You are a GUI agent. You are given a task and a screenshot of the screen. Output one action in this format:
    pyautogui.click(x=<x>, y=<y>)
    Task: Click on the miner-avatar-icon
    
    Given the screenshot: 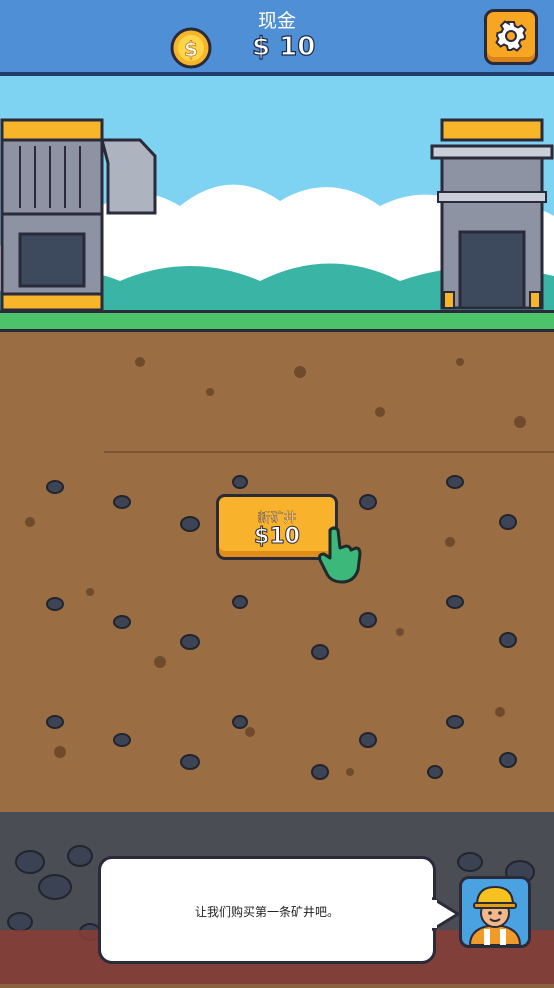 What is the action you would take?
    pyautogui.click(x=495, y=912)
    